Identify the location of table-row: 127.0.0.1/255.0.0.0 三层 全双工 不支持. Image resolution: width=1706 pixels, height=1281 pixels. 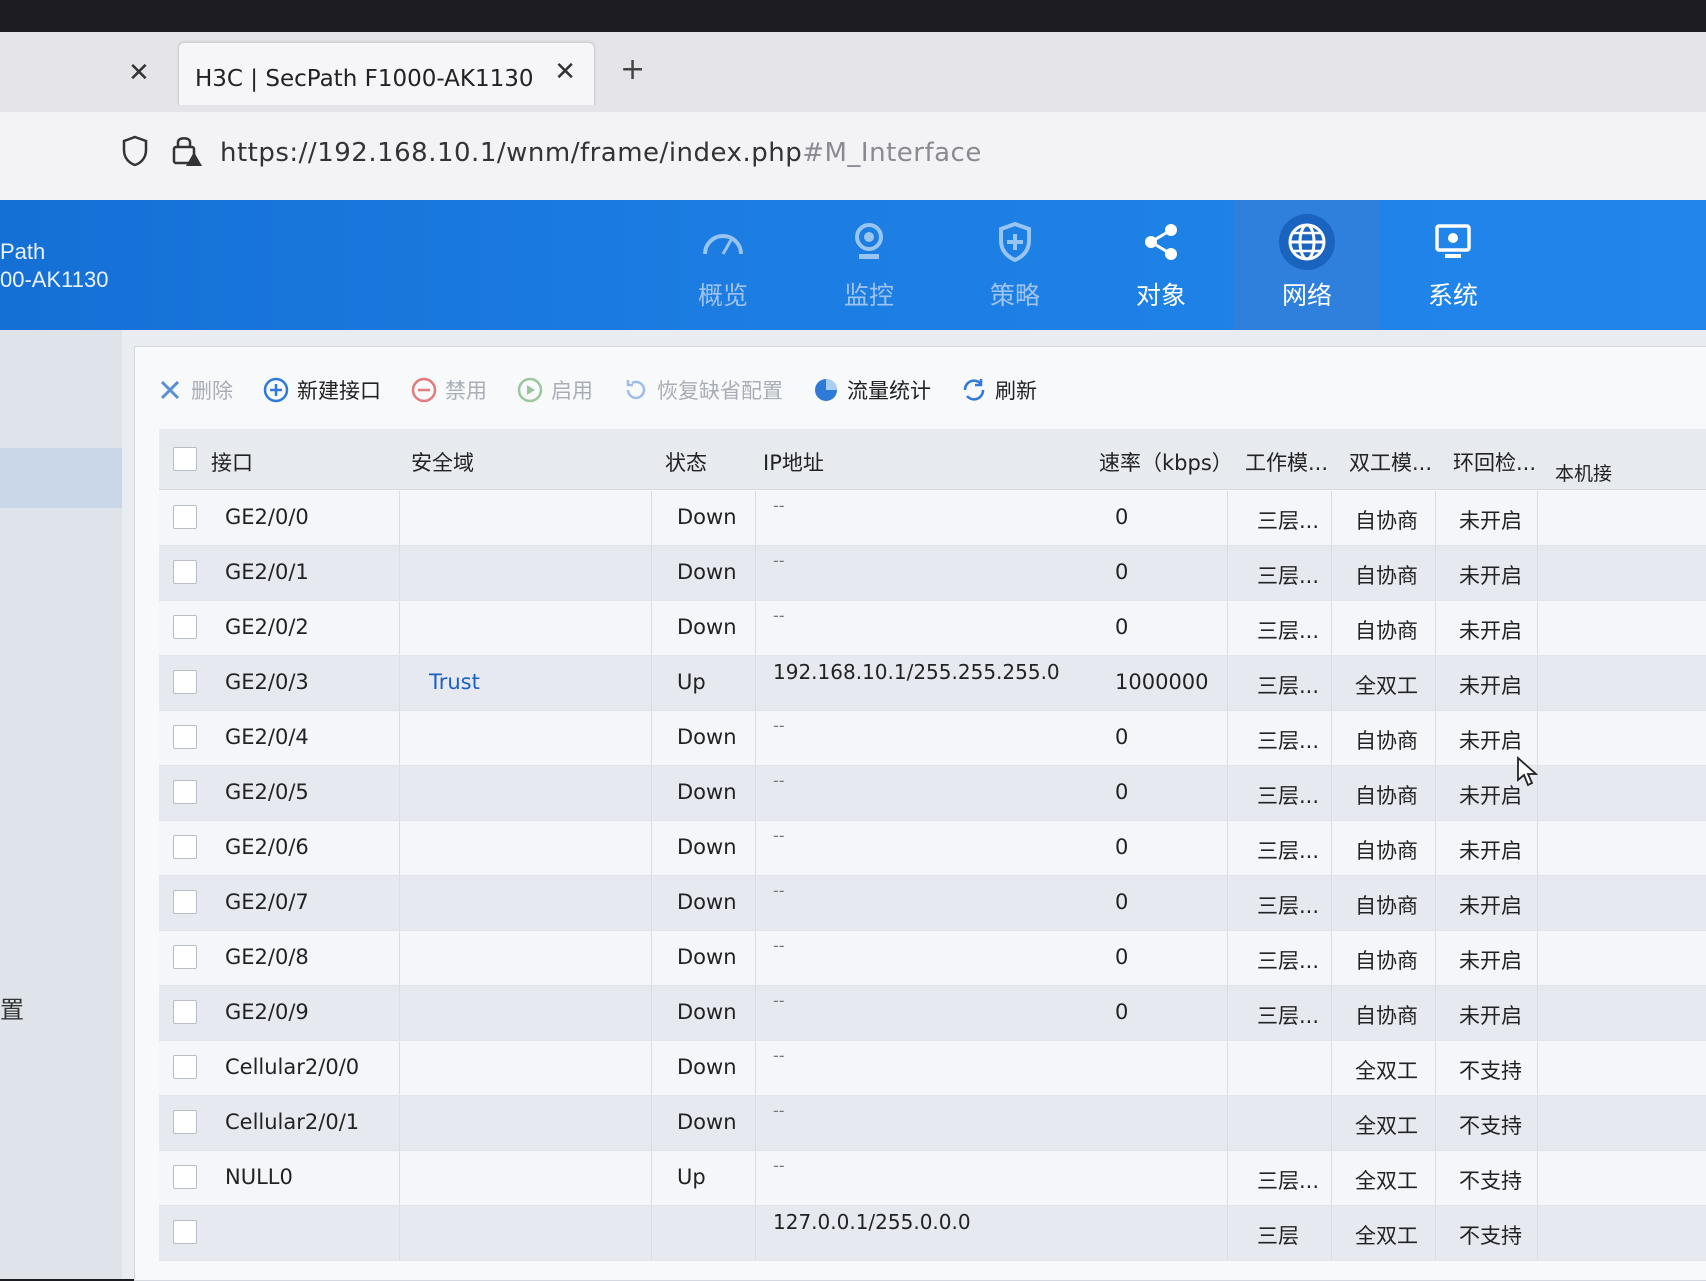
(932, 1233).